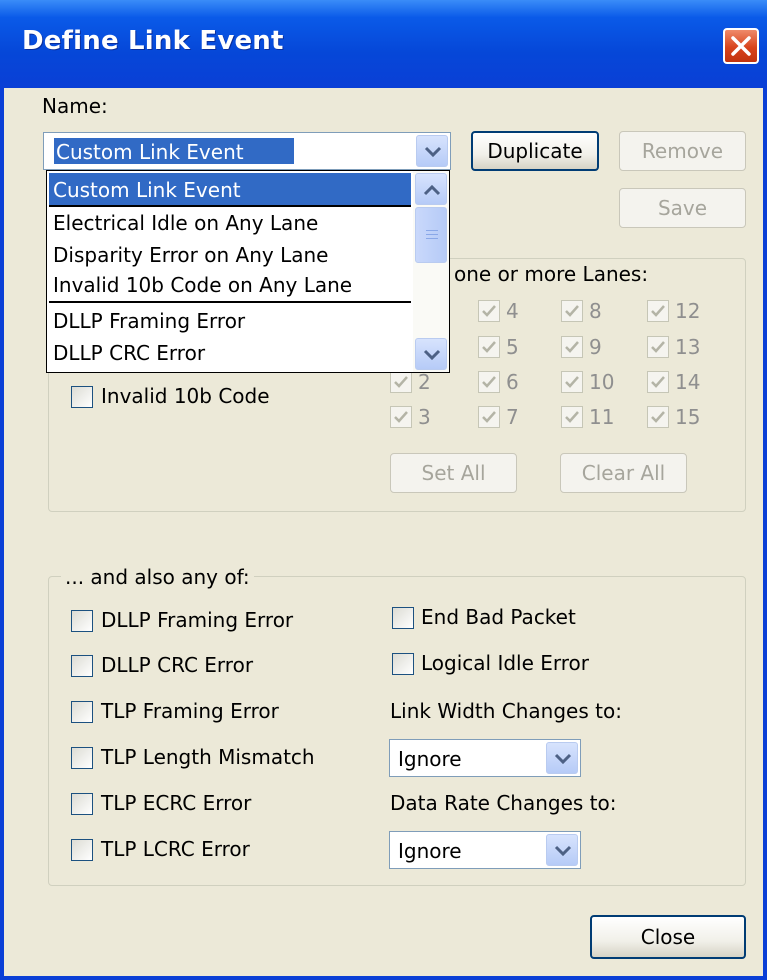 The width and height of the screenshot is (767, 980). What do you see at coordinates (230, 222) in the screenshot?
I see `list-item: Electrical Idle on Any Lane` at bounding box center [230, 222].